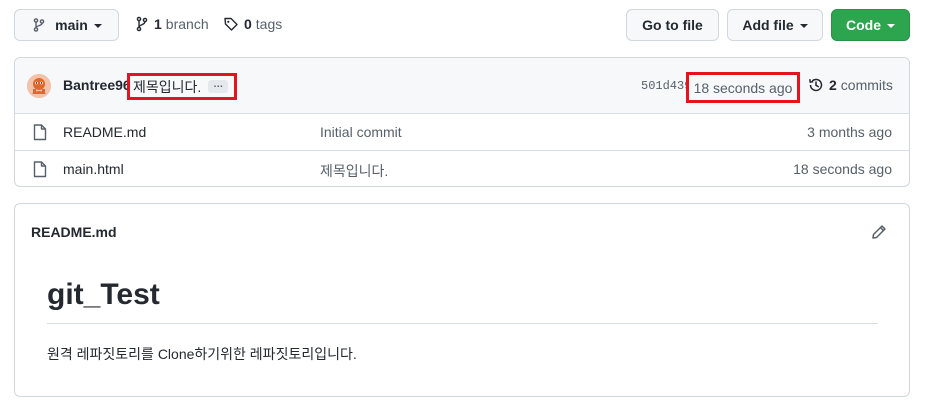  I want to click on go-to-file-button: Go to file, so click(672, 25).